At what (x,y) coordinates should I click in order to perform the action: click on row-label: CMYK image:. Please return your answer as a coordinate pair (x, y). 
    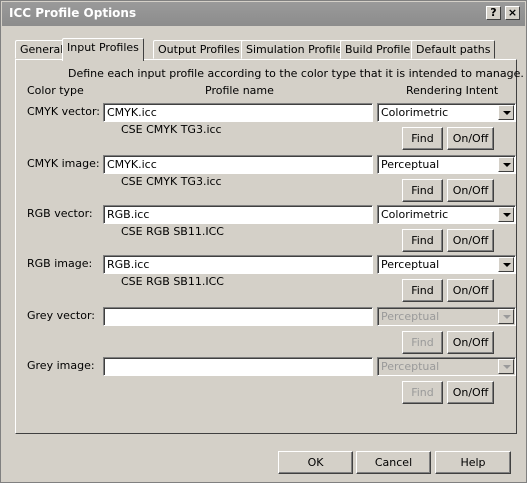
    Looking at the image, I should click on (63, 163).